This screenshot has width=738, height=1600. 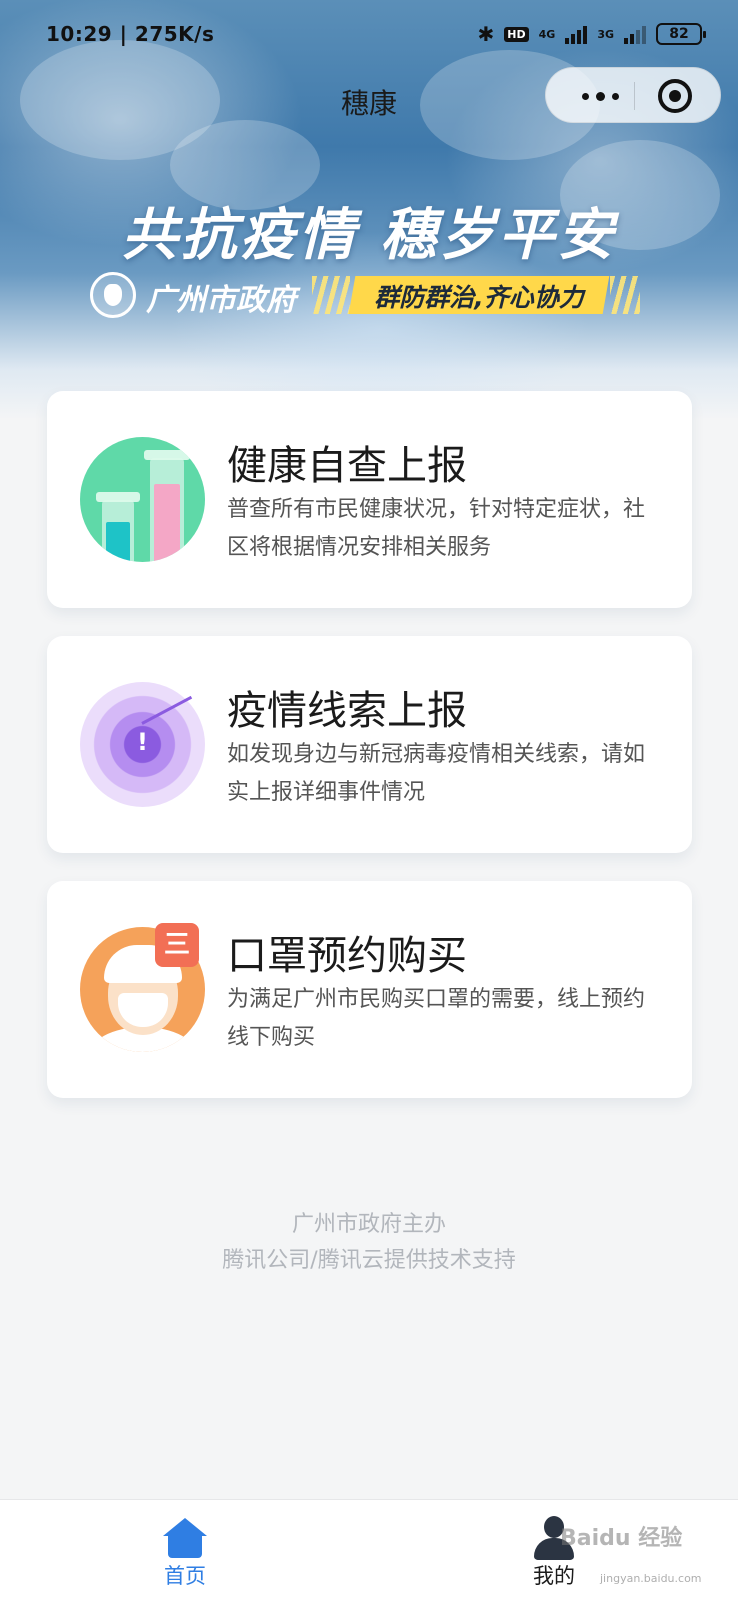 I want to click on baidu-watermark-url: jingyan.baidu.com, so click(x=651, y=1578).